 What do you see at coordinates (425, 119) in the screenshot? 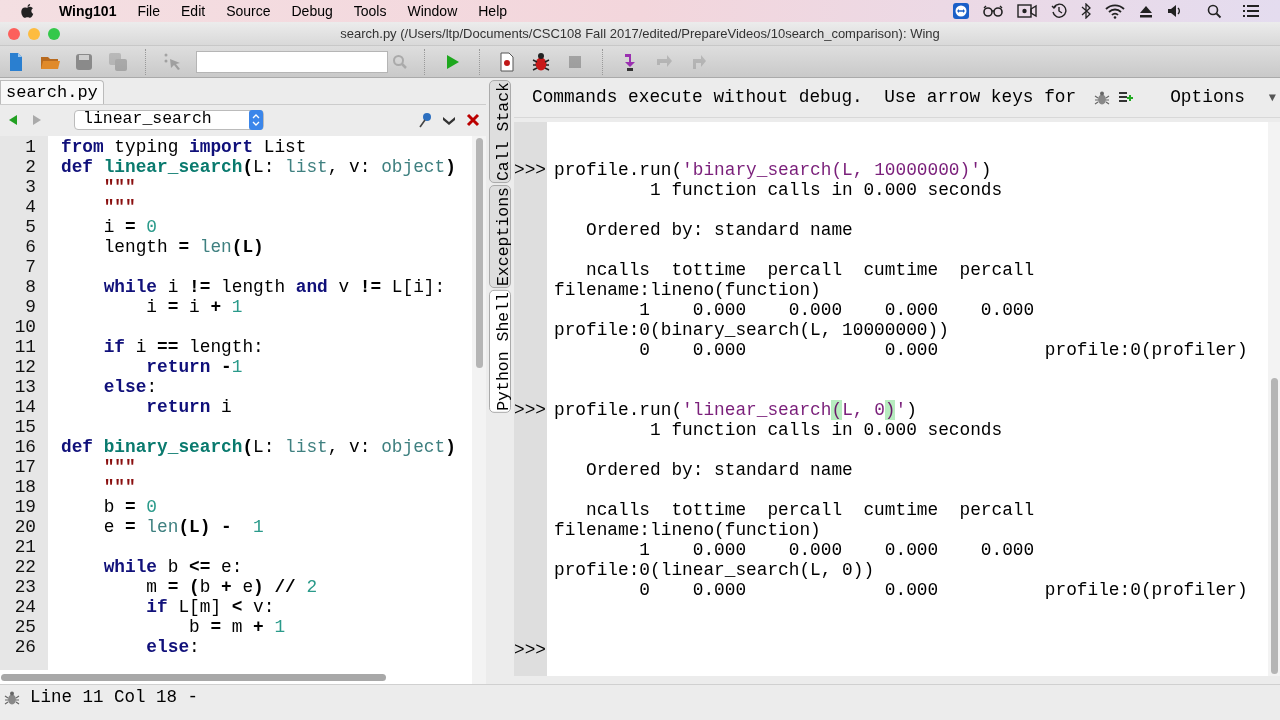
I see `pin-icon` at bounding box center [425, 119].